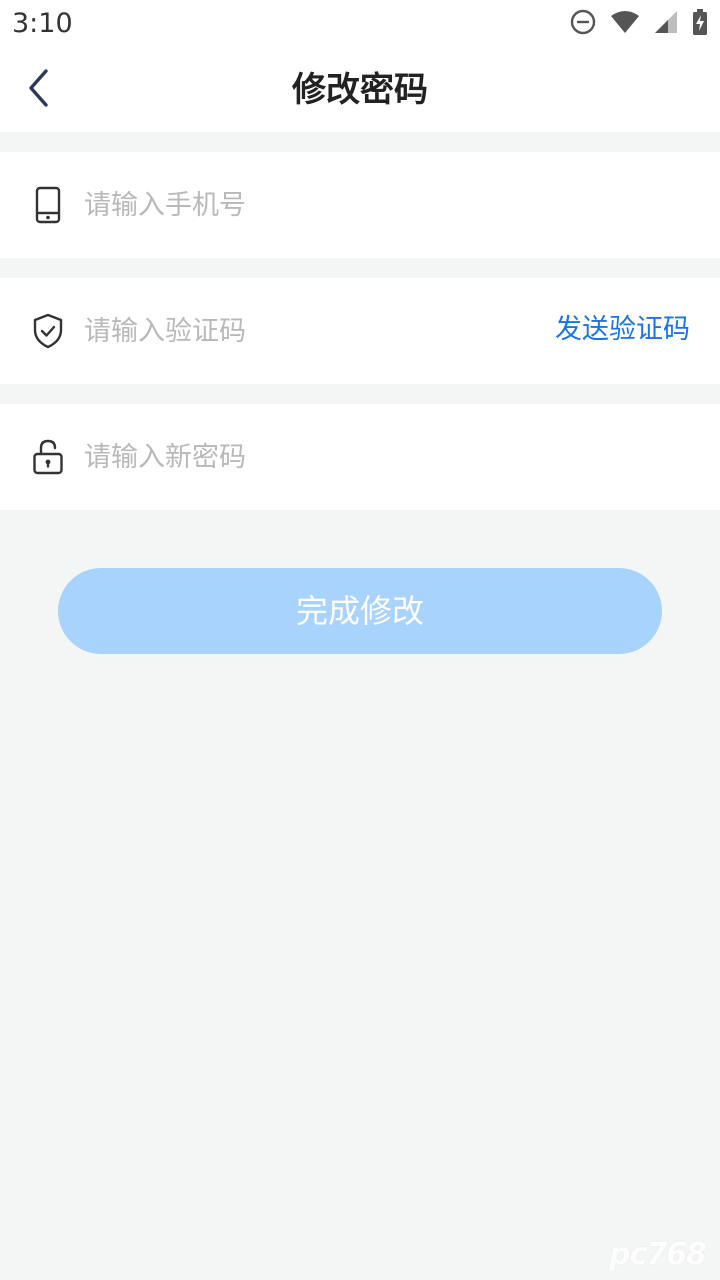  I want to click on status-time: 3:10, so click(42, 23).